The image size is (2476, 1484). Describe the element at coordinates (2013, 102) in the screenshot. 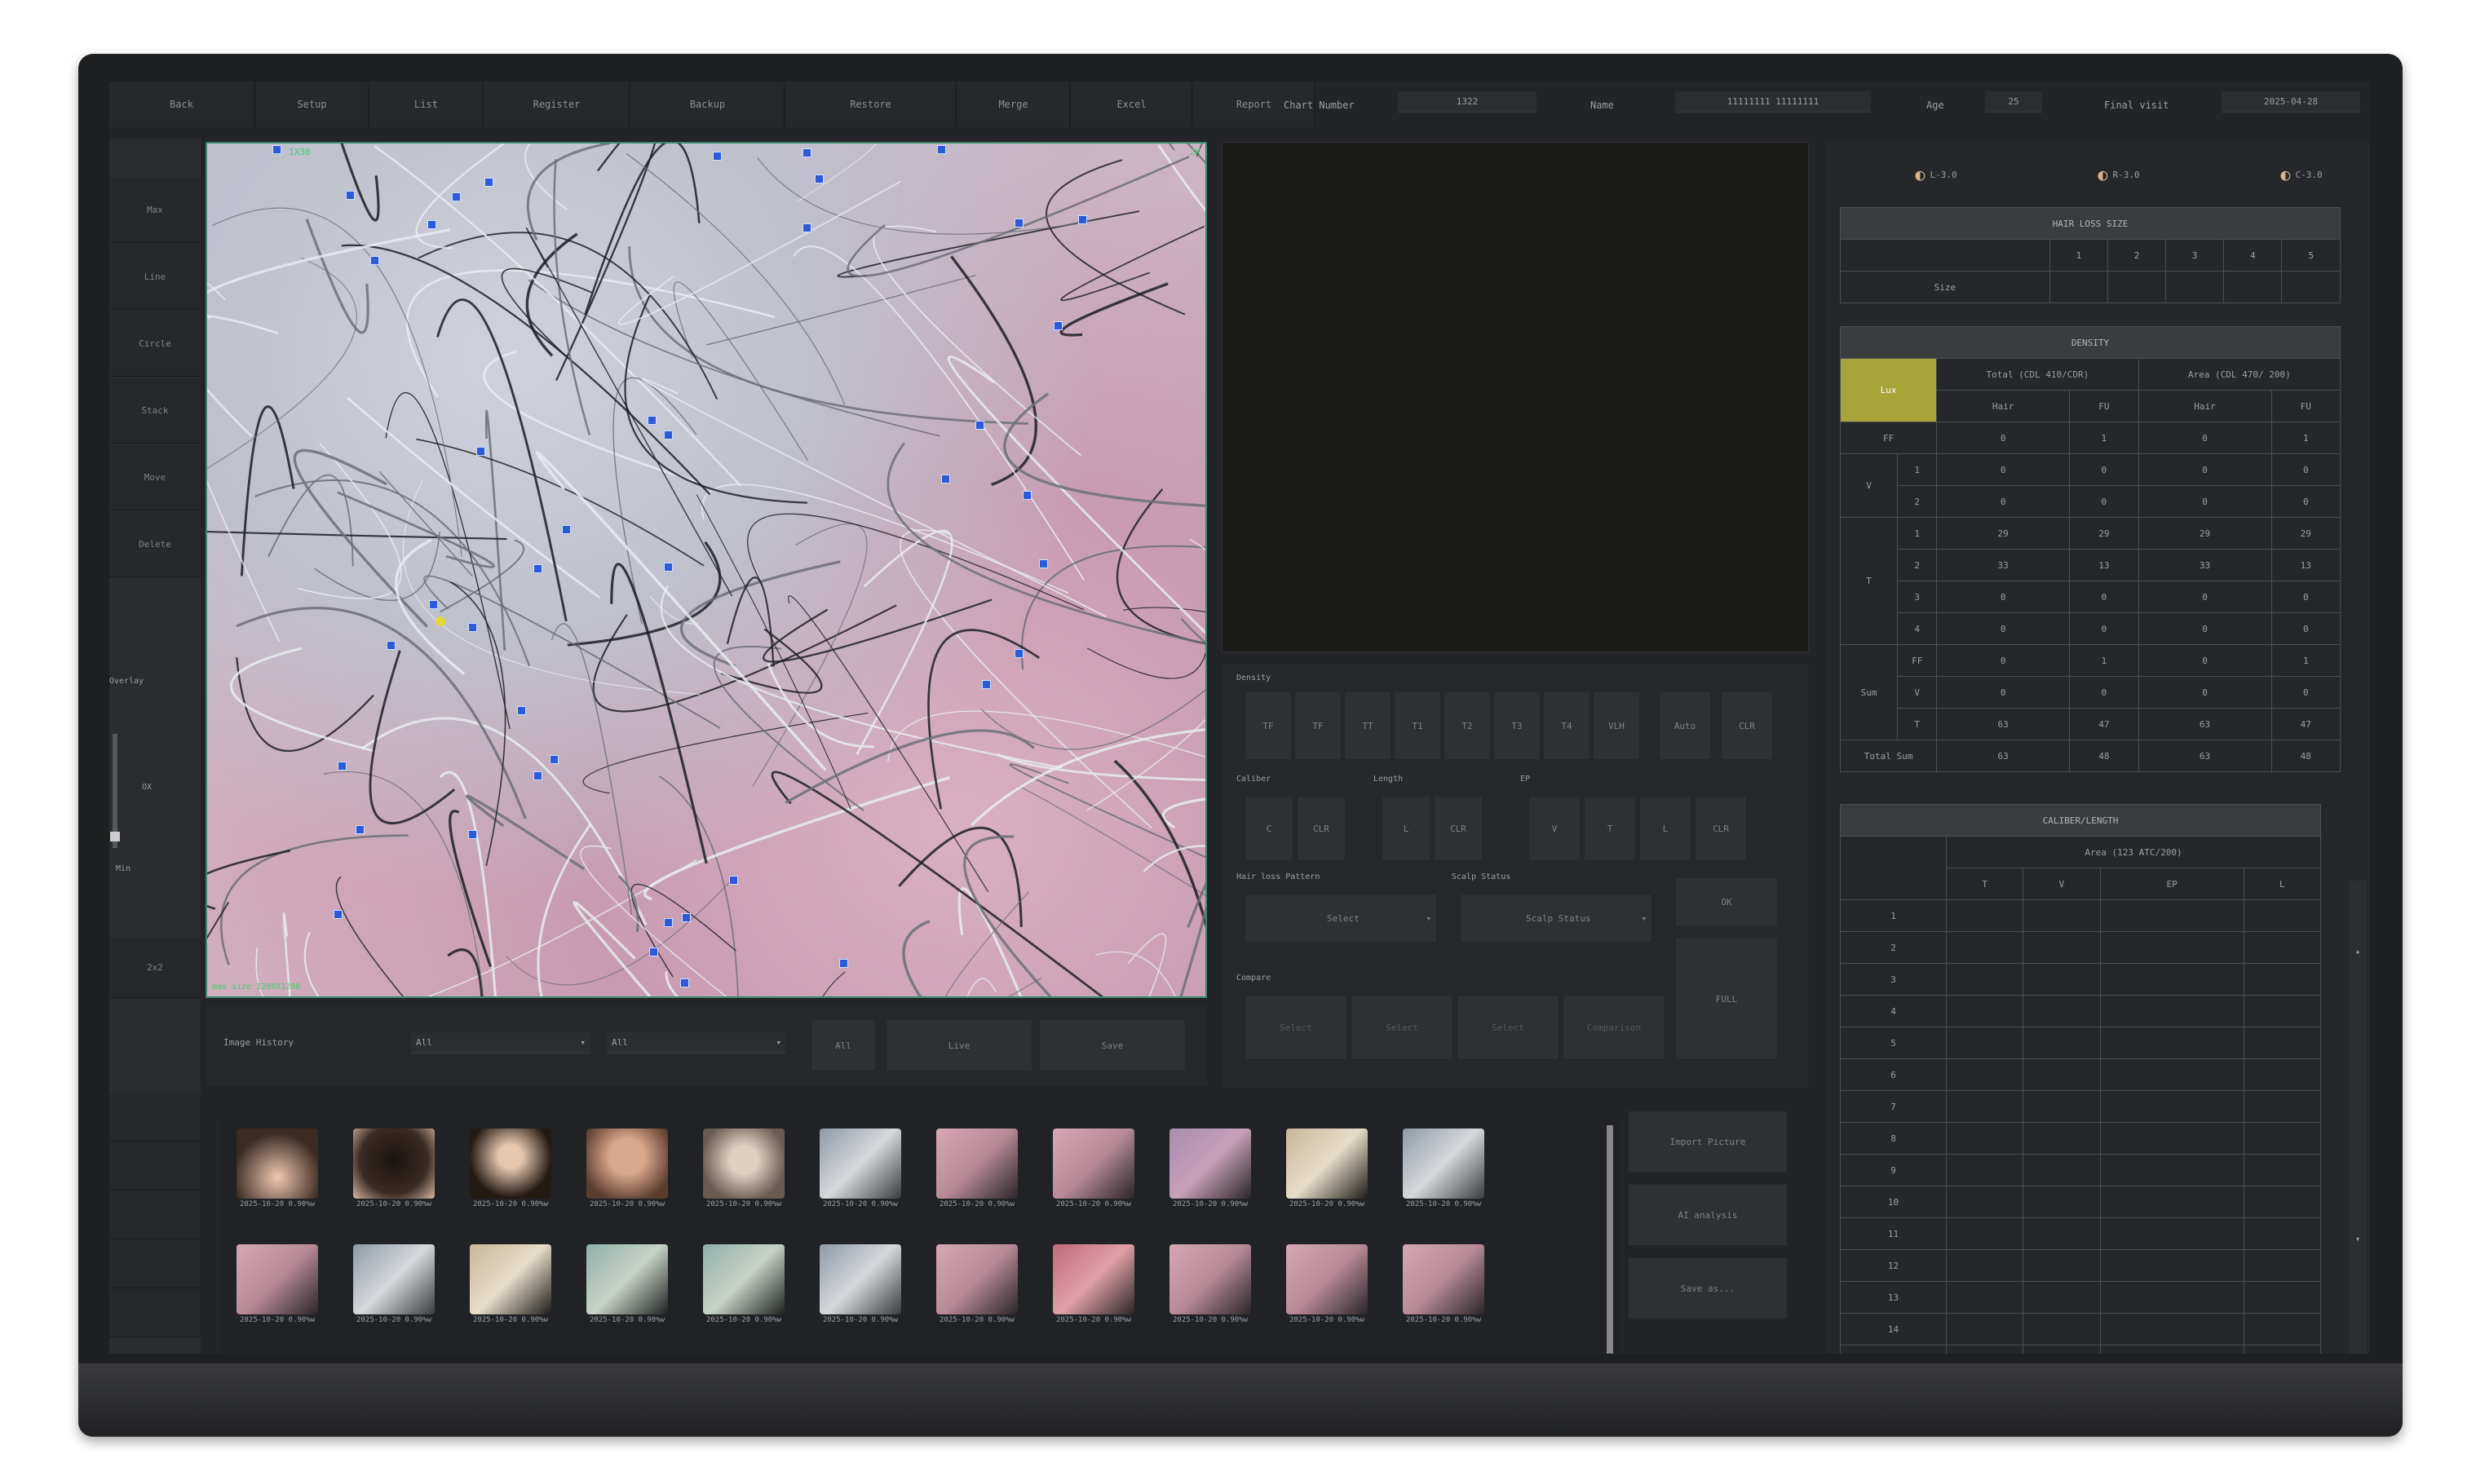

I see `age-field: 25` at that location.